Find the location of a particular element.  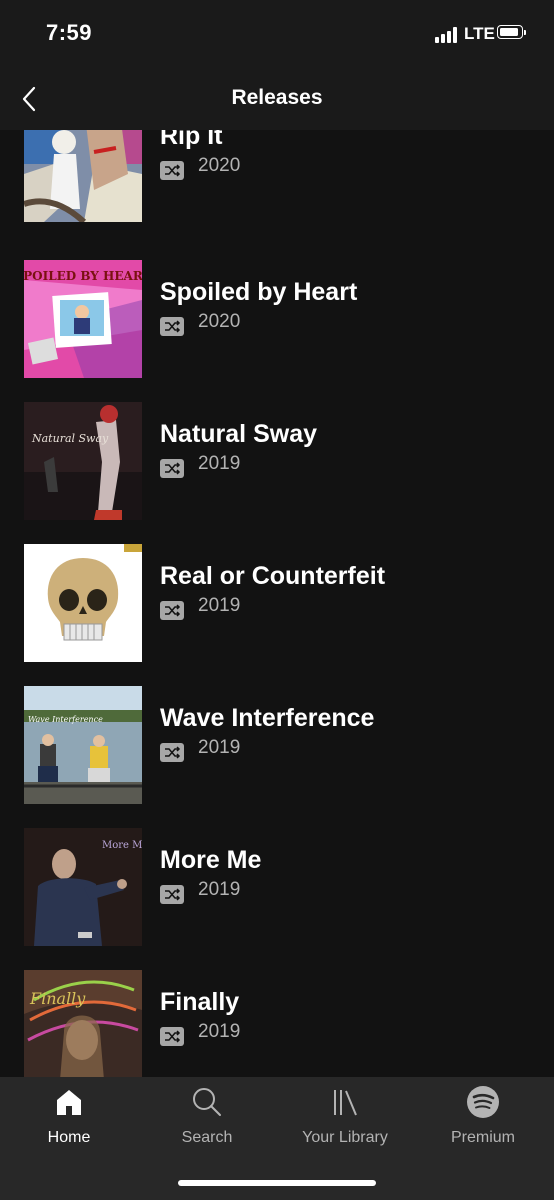

nav-label: Premium is located at coordinates (482, 1137).